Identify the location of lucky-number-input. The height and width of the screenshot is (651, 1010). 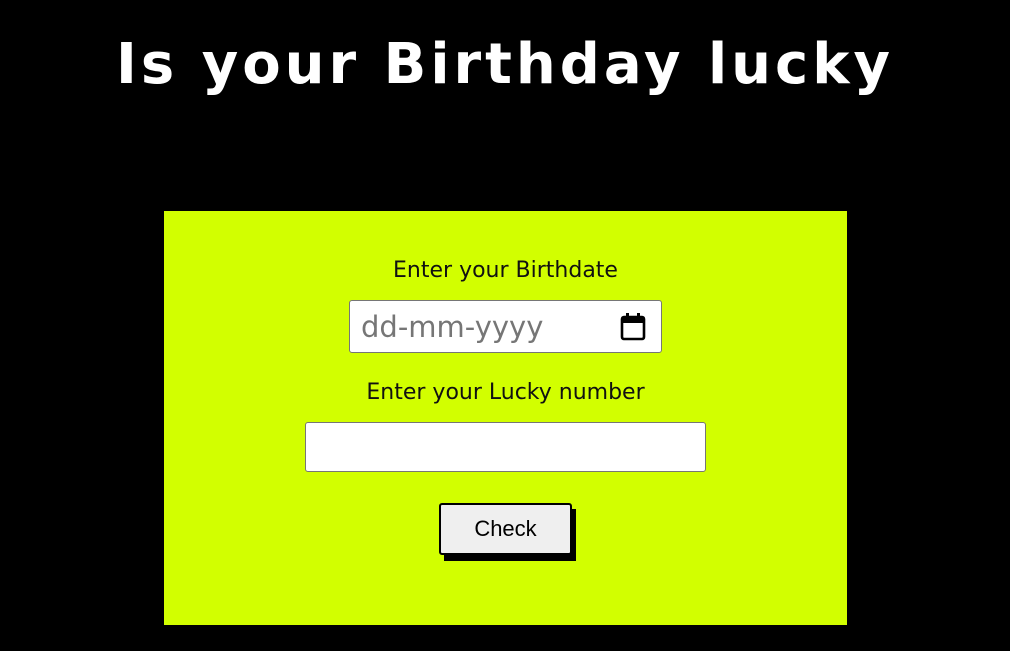
(505, 447).